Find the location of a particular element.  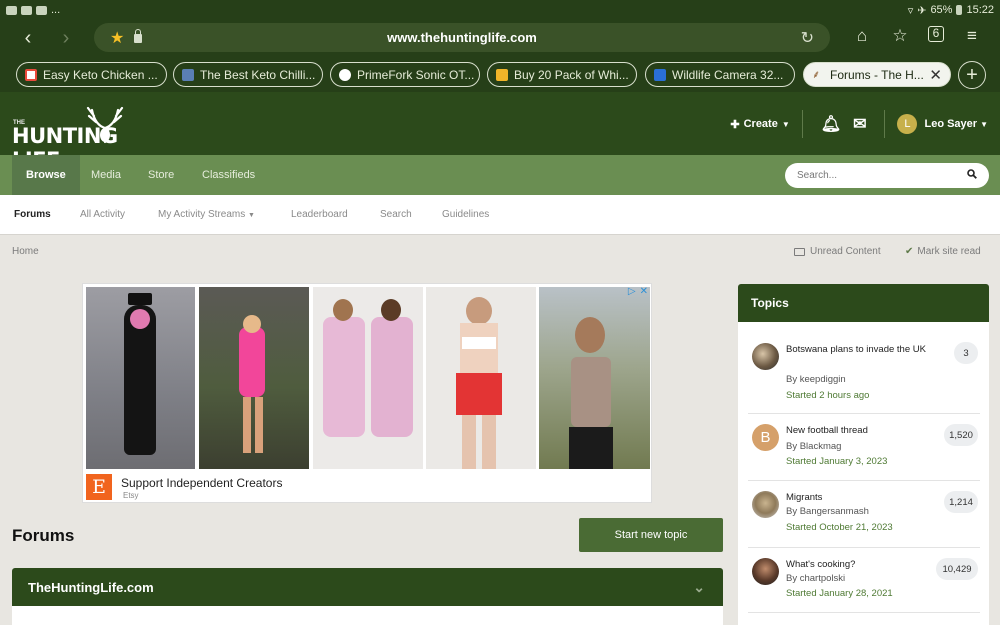

mail-icon is located at coordinates (26, 10).